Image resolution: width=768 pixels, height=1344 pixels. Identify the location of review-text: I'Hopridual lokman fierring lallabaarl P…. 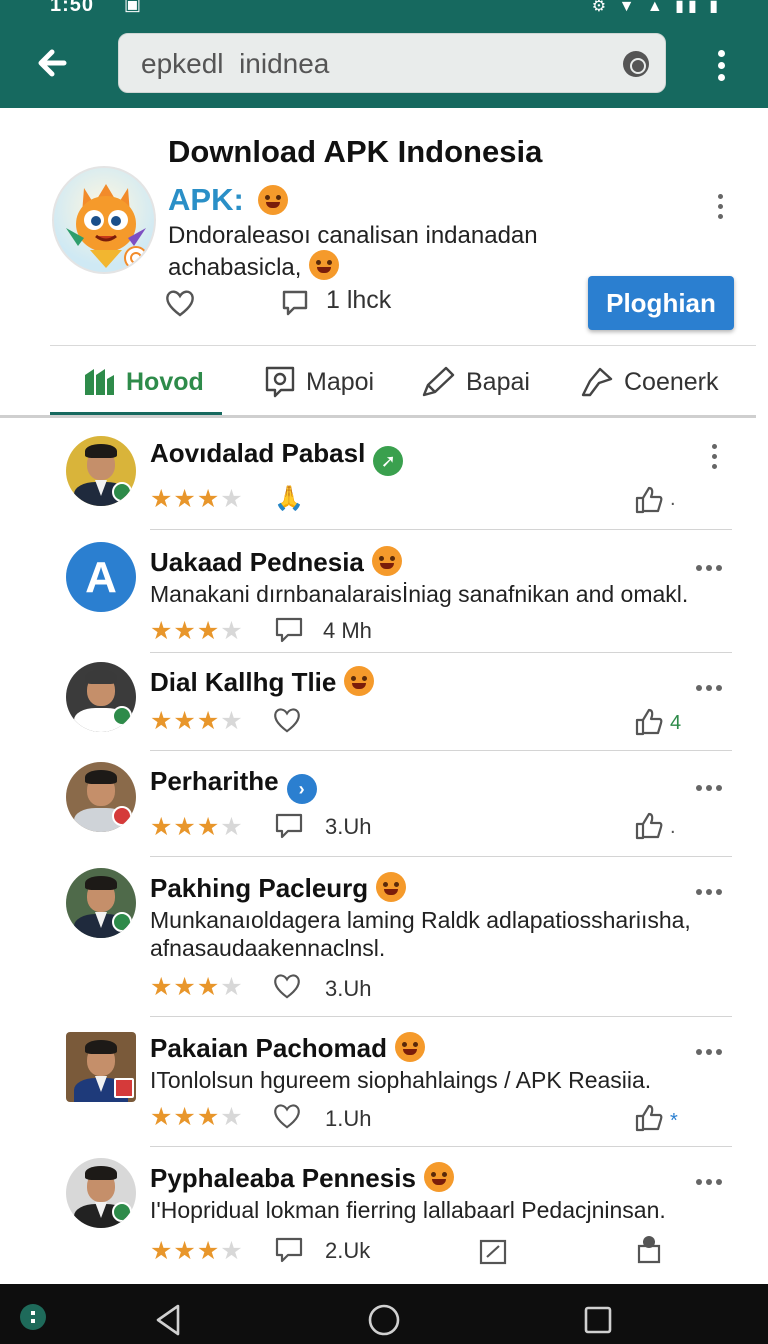
(408, 1210).